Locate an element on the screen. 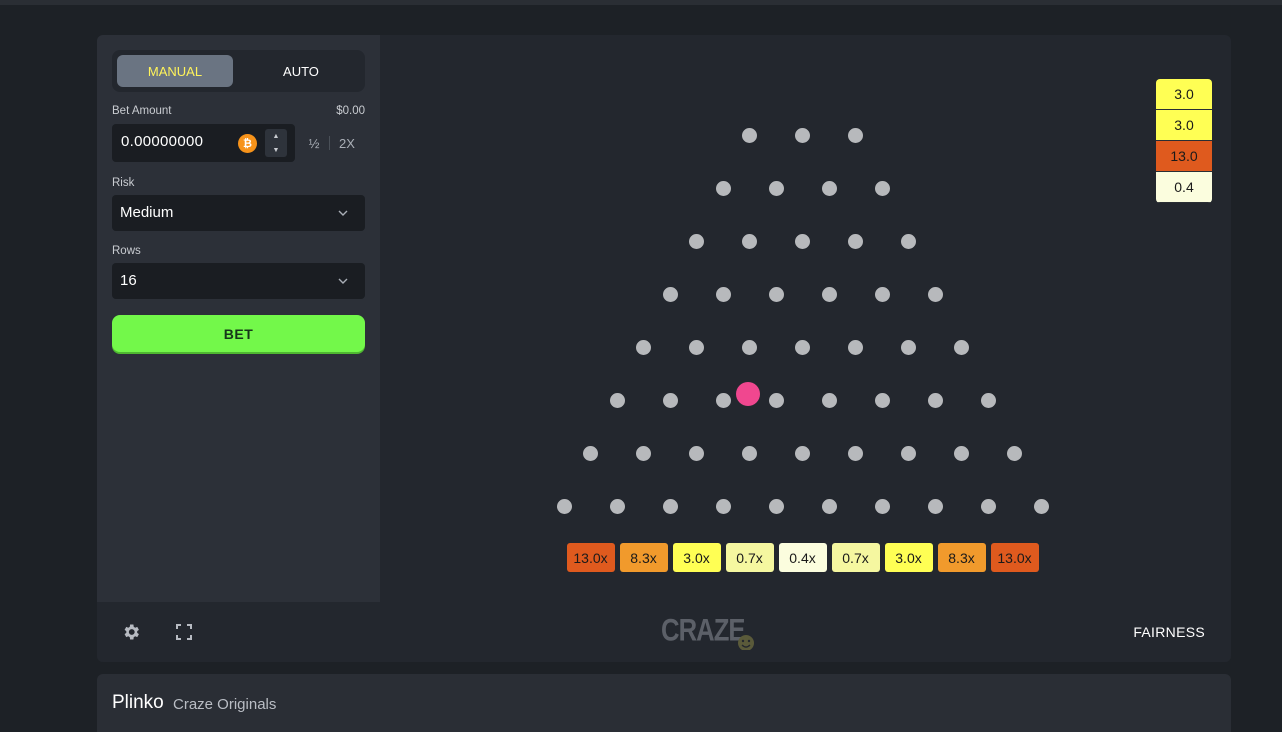 This screenshot has height=732, width=1282. result-history: 3.0 3.0 13.0 0.4 is located at coordinates (1184, 141).